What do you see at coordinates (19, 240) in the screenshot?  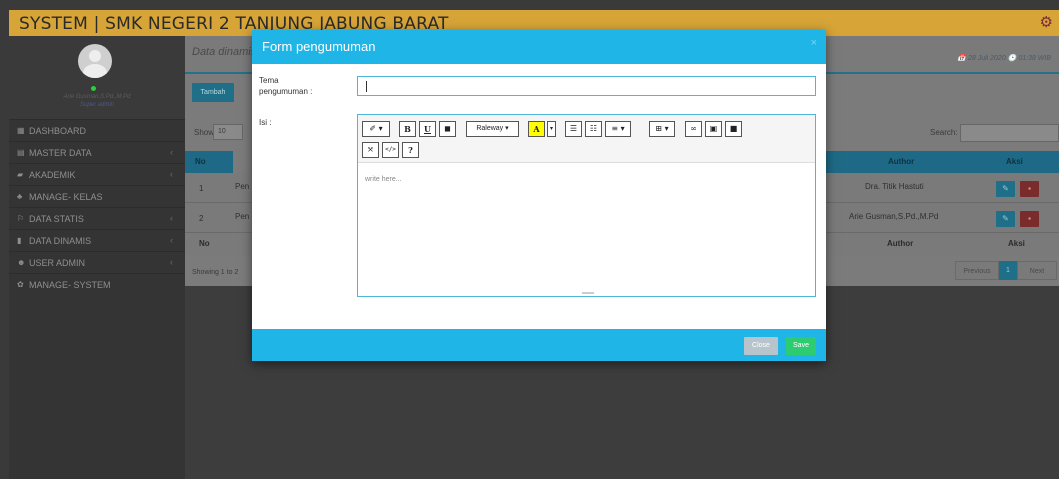 I see `bar-chart-icon: ▮` at bounding box center [19, 240].